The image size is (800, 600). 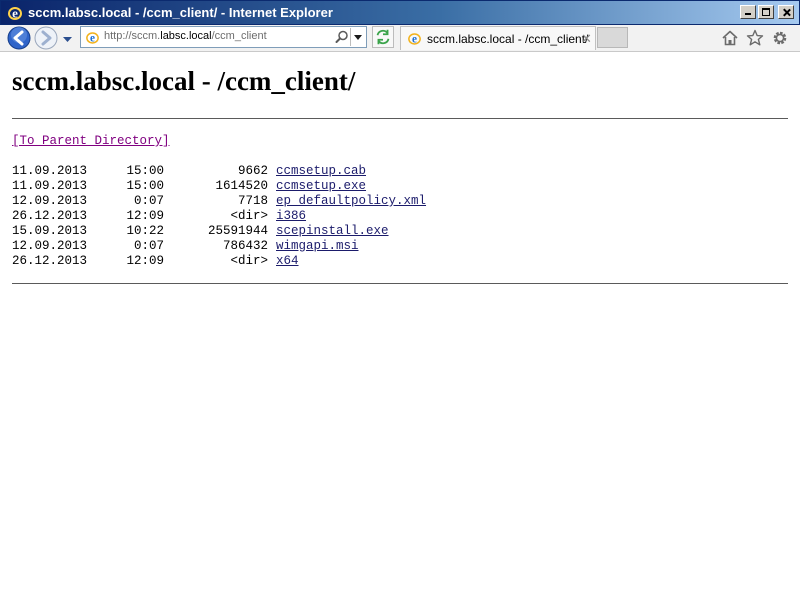 What do you see at coordinates (237, 231) in the screenshot?
I see `entry-size: 25591944` at bounding box center [237, 231].